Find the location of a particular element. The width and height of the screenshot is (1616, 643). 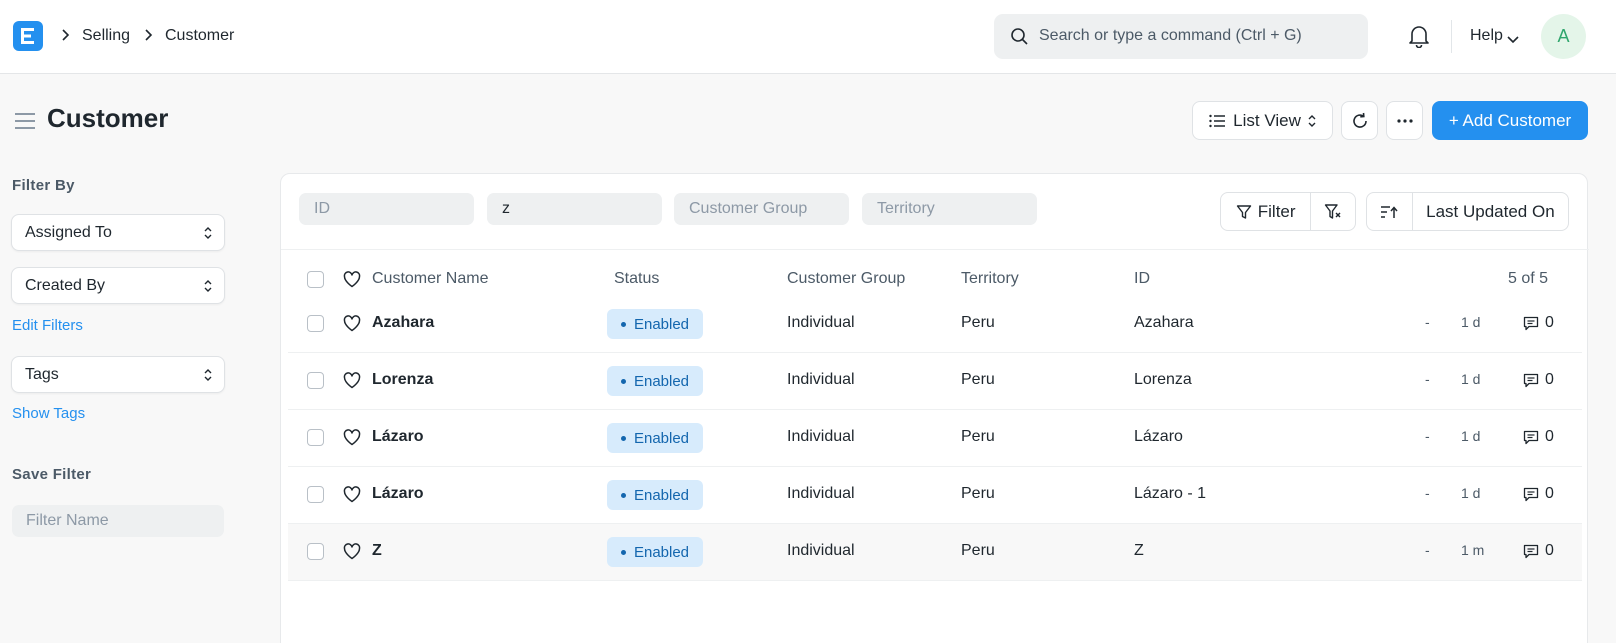

nav-divider is located at coordinates (1451, 36).